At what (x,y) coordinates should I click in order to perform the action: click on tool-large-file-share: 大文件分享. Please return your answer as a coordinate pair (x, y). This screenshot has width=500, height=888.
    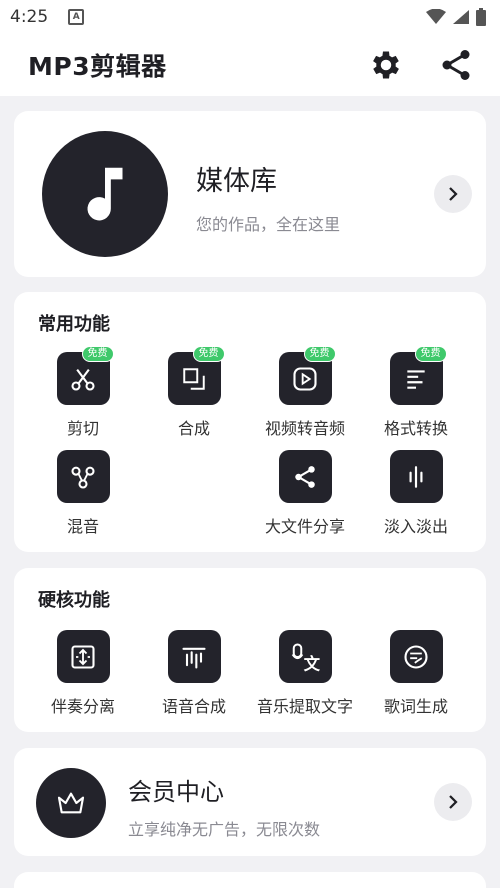
    Looking at the image, I should click on (305, 495).